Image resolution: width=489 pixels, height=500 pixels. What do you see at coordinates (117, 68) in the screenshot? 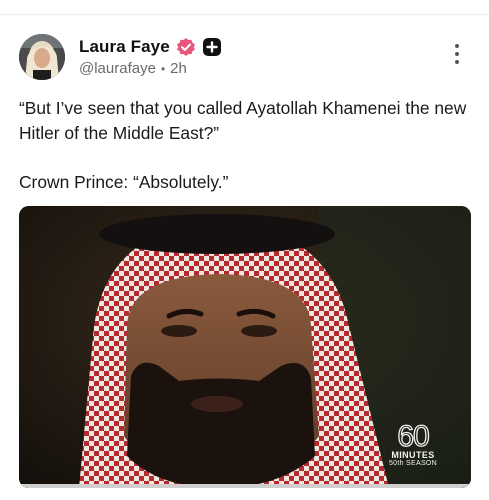
I see `author-handle: @laurafaye` at bounding box center [117, 68].